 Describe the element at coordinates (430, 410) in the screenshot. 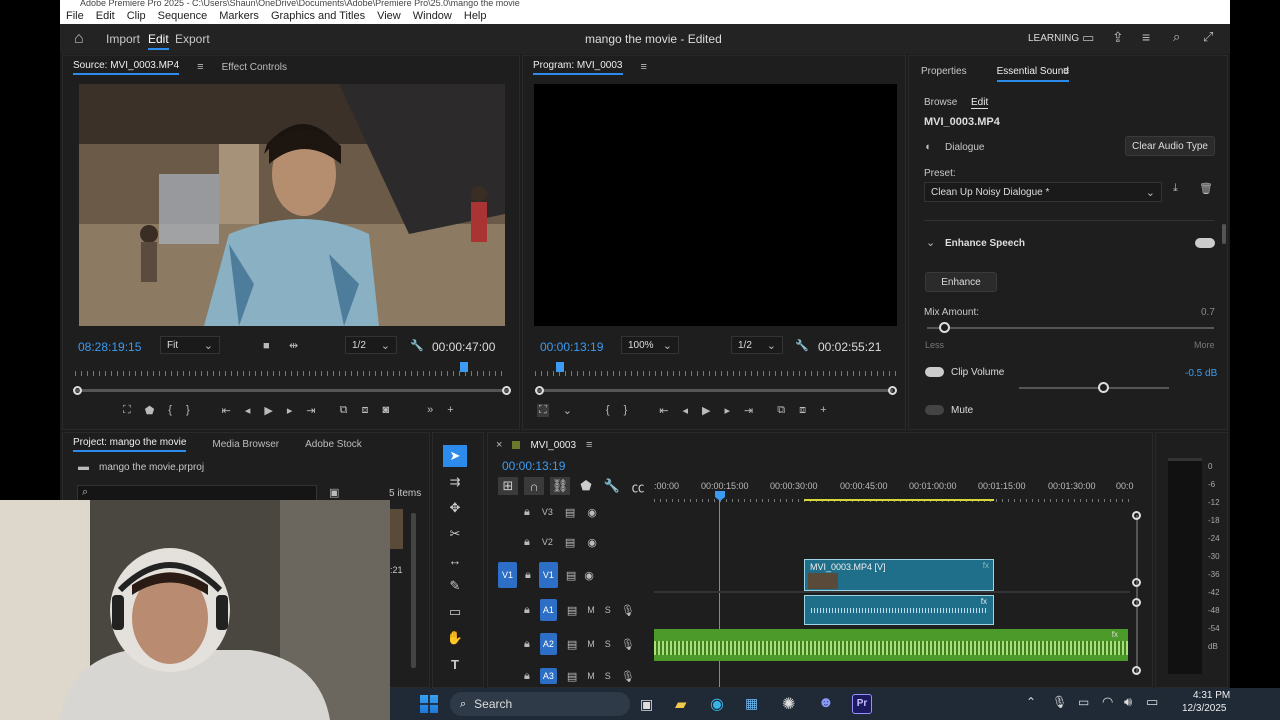

I see `more-controls-icon: »` at that location.